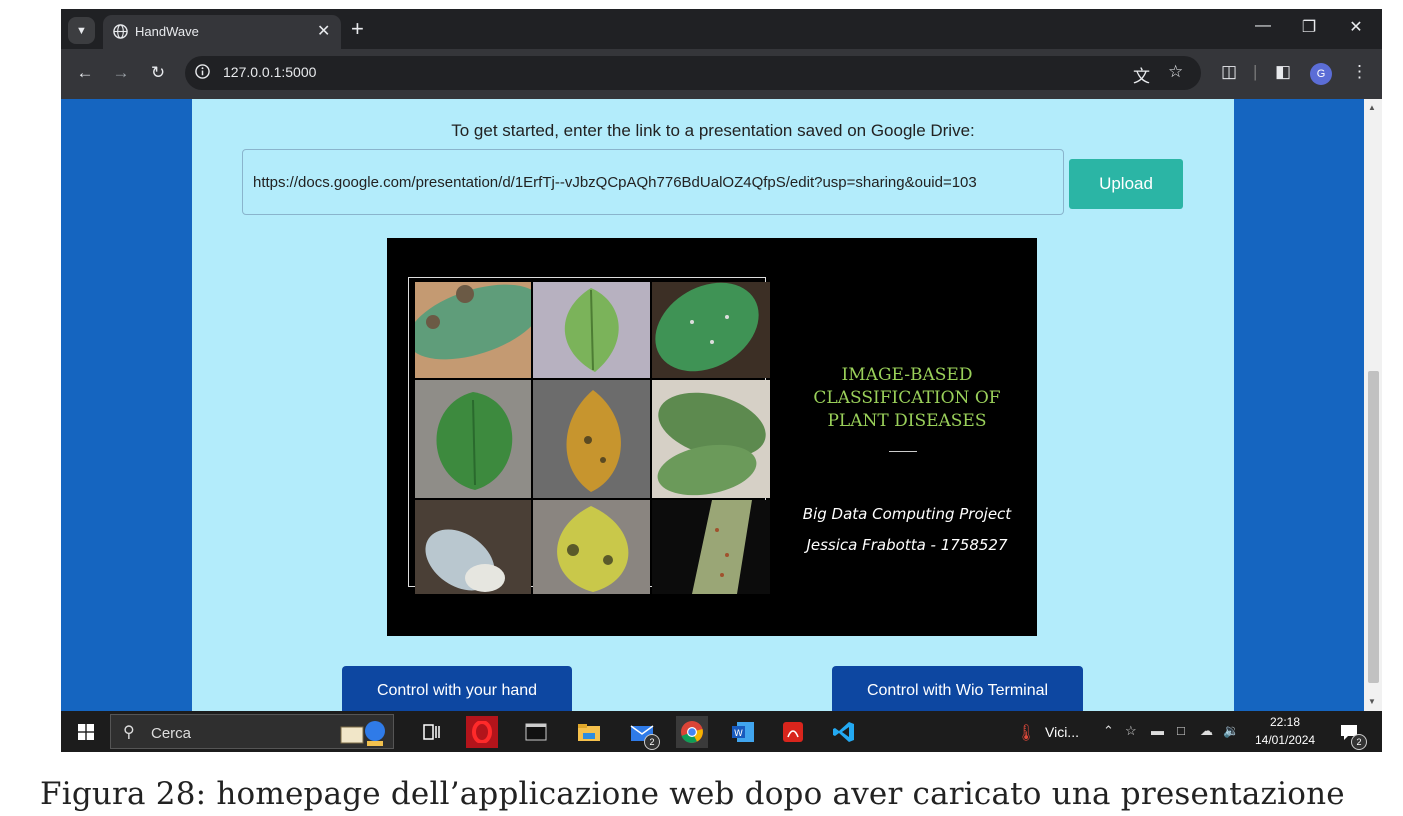 The width and height of the screenshot is (1403, 816). I want to click on bookmark-star-icon: ☆, so click(1175, 72).